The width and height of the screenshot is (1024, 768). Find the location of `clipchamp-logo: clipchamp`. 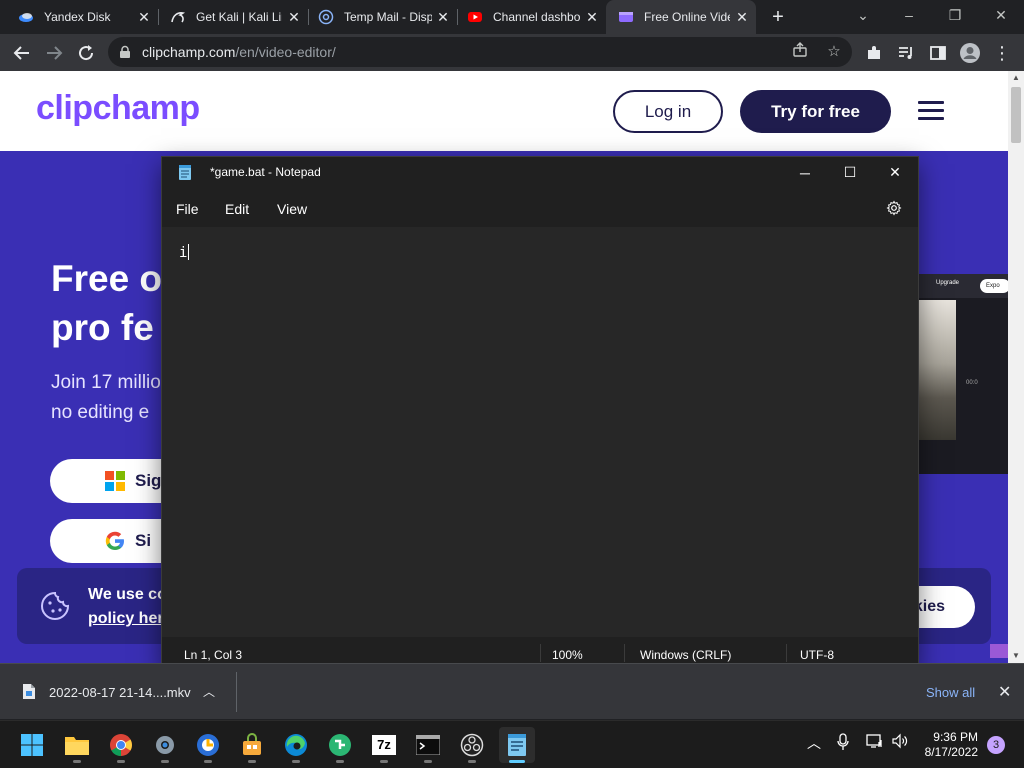

clipchamp-logo: clipchamp is located at coordinates (118, 108).